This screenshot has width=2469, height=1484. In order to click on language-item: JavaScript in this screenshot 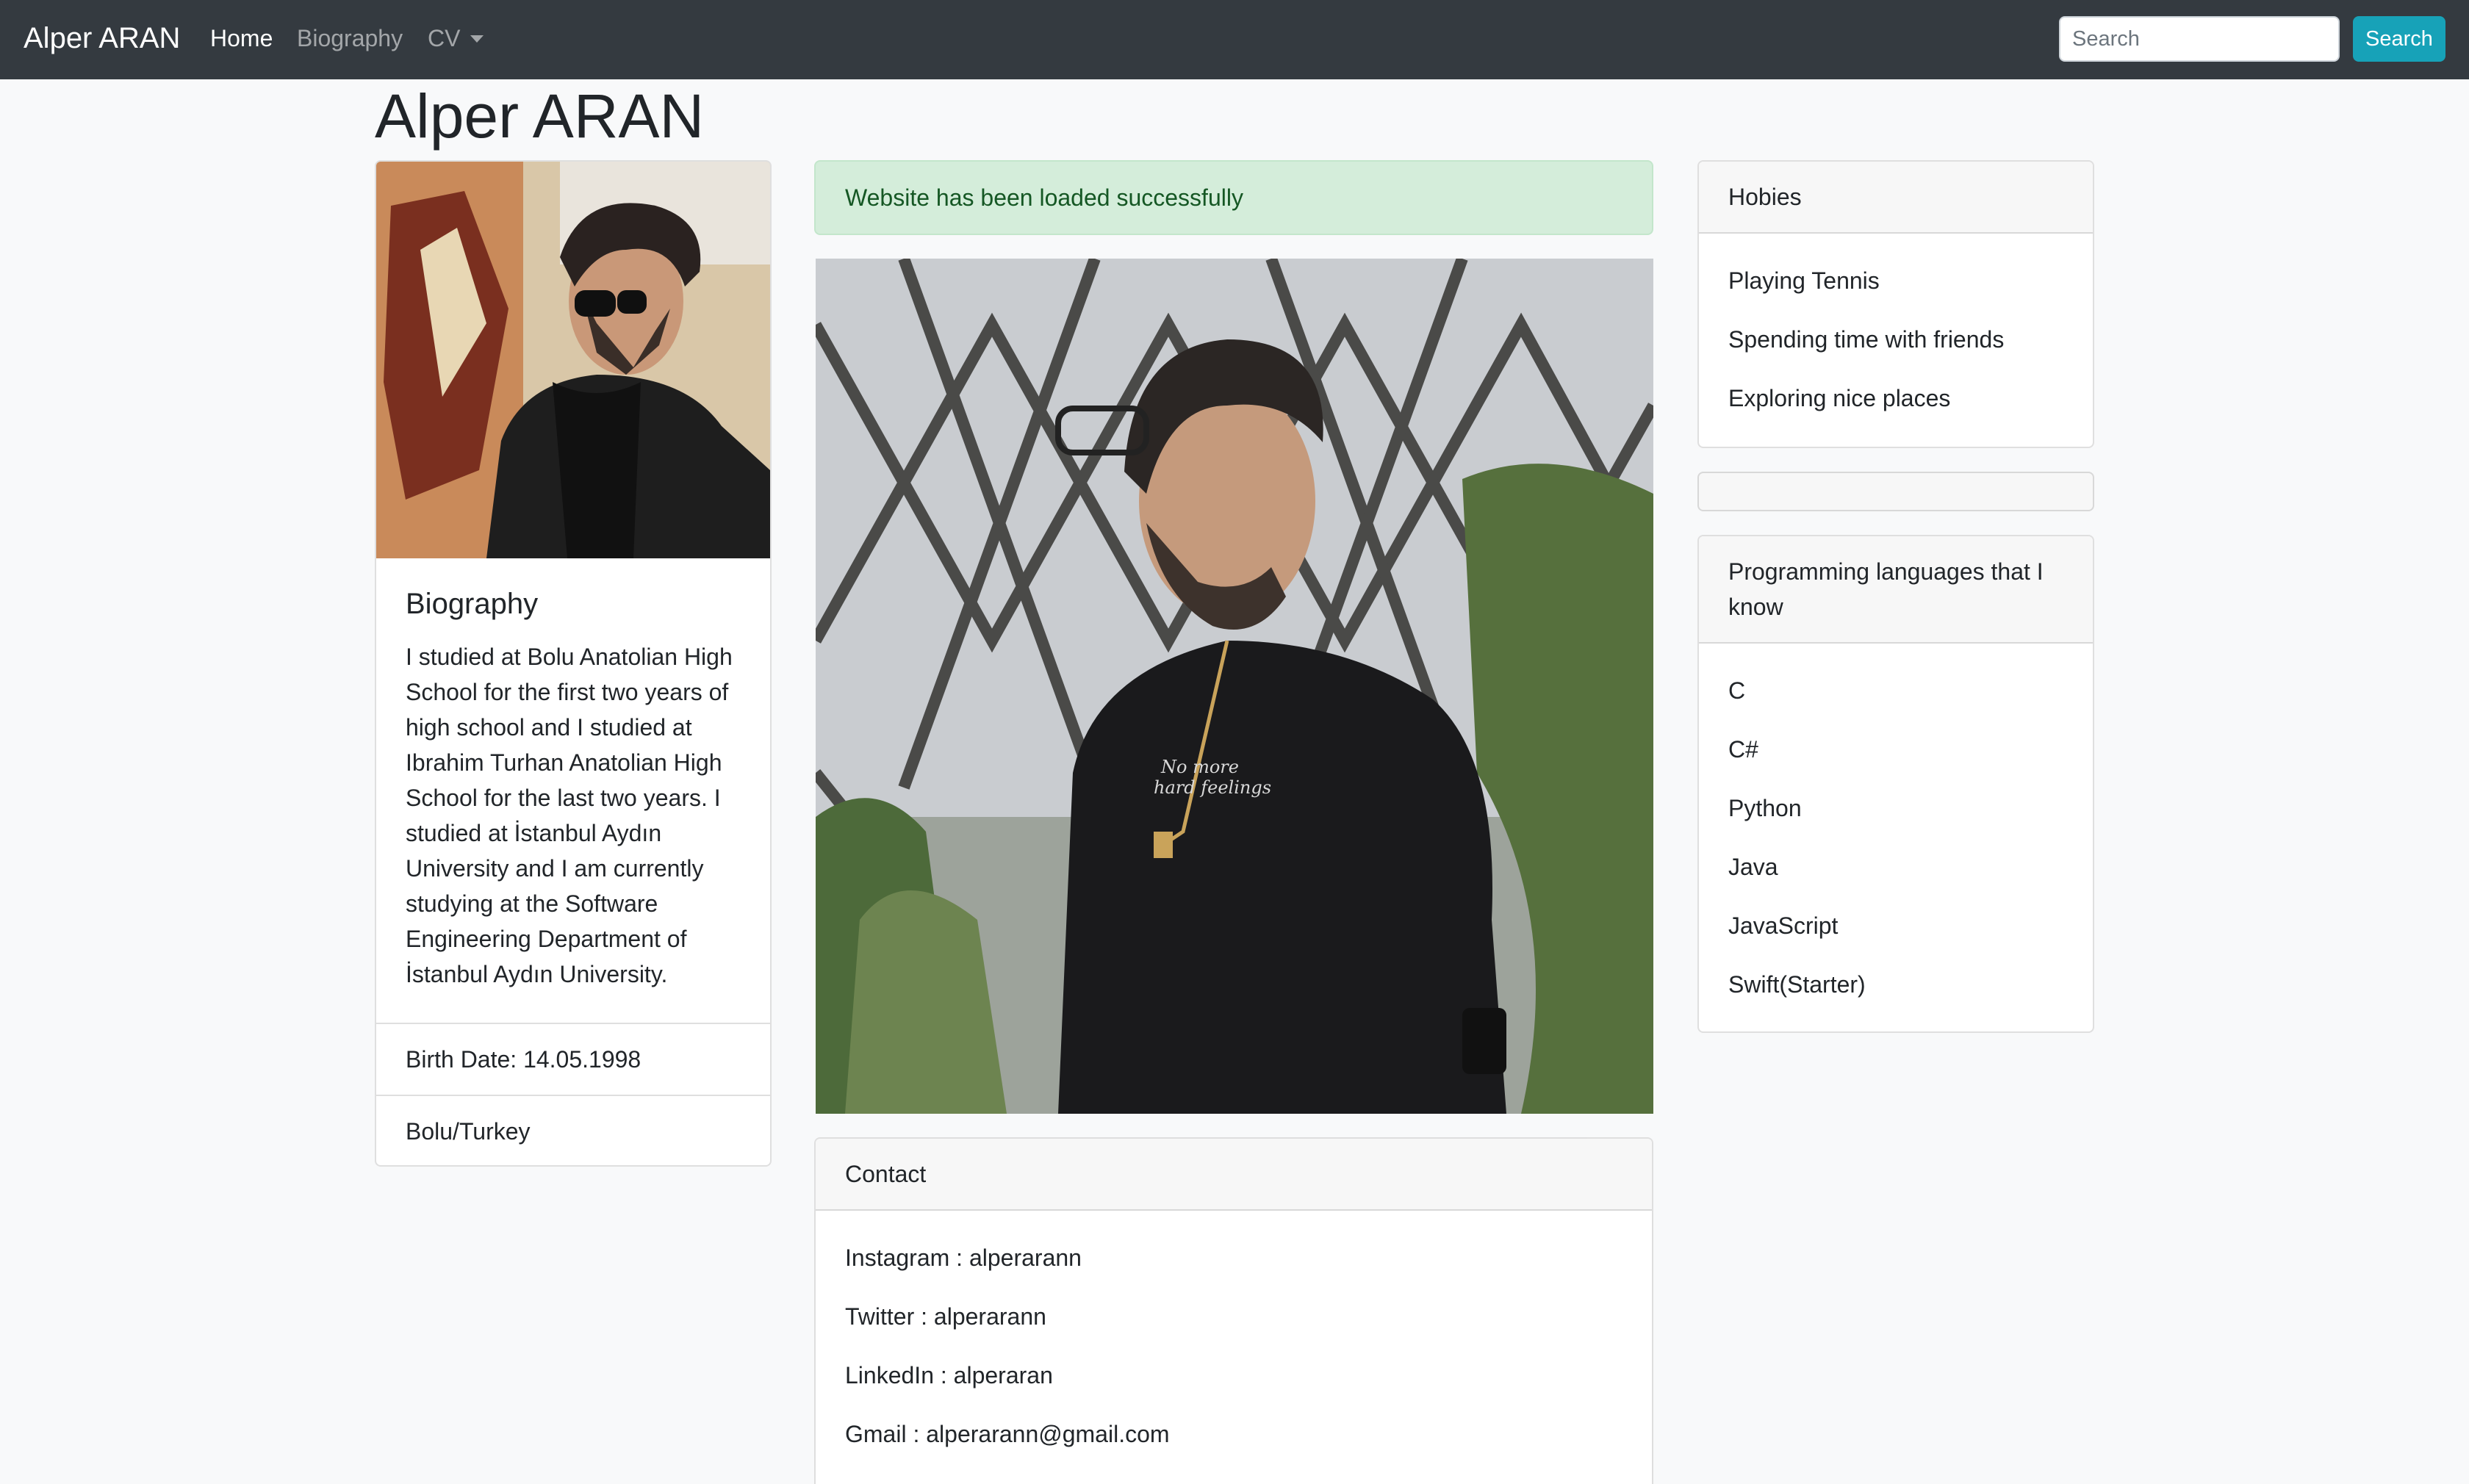, I will do `click(1783, 925)`.